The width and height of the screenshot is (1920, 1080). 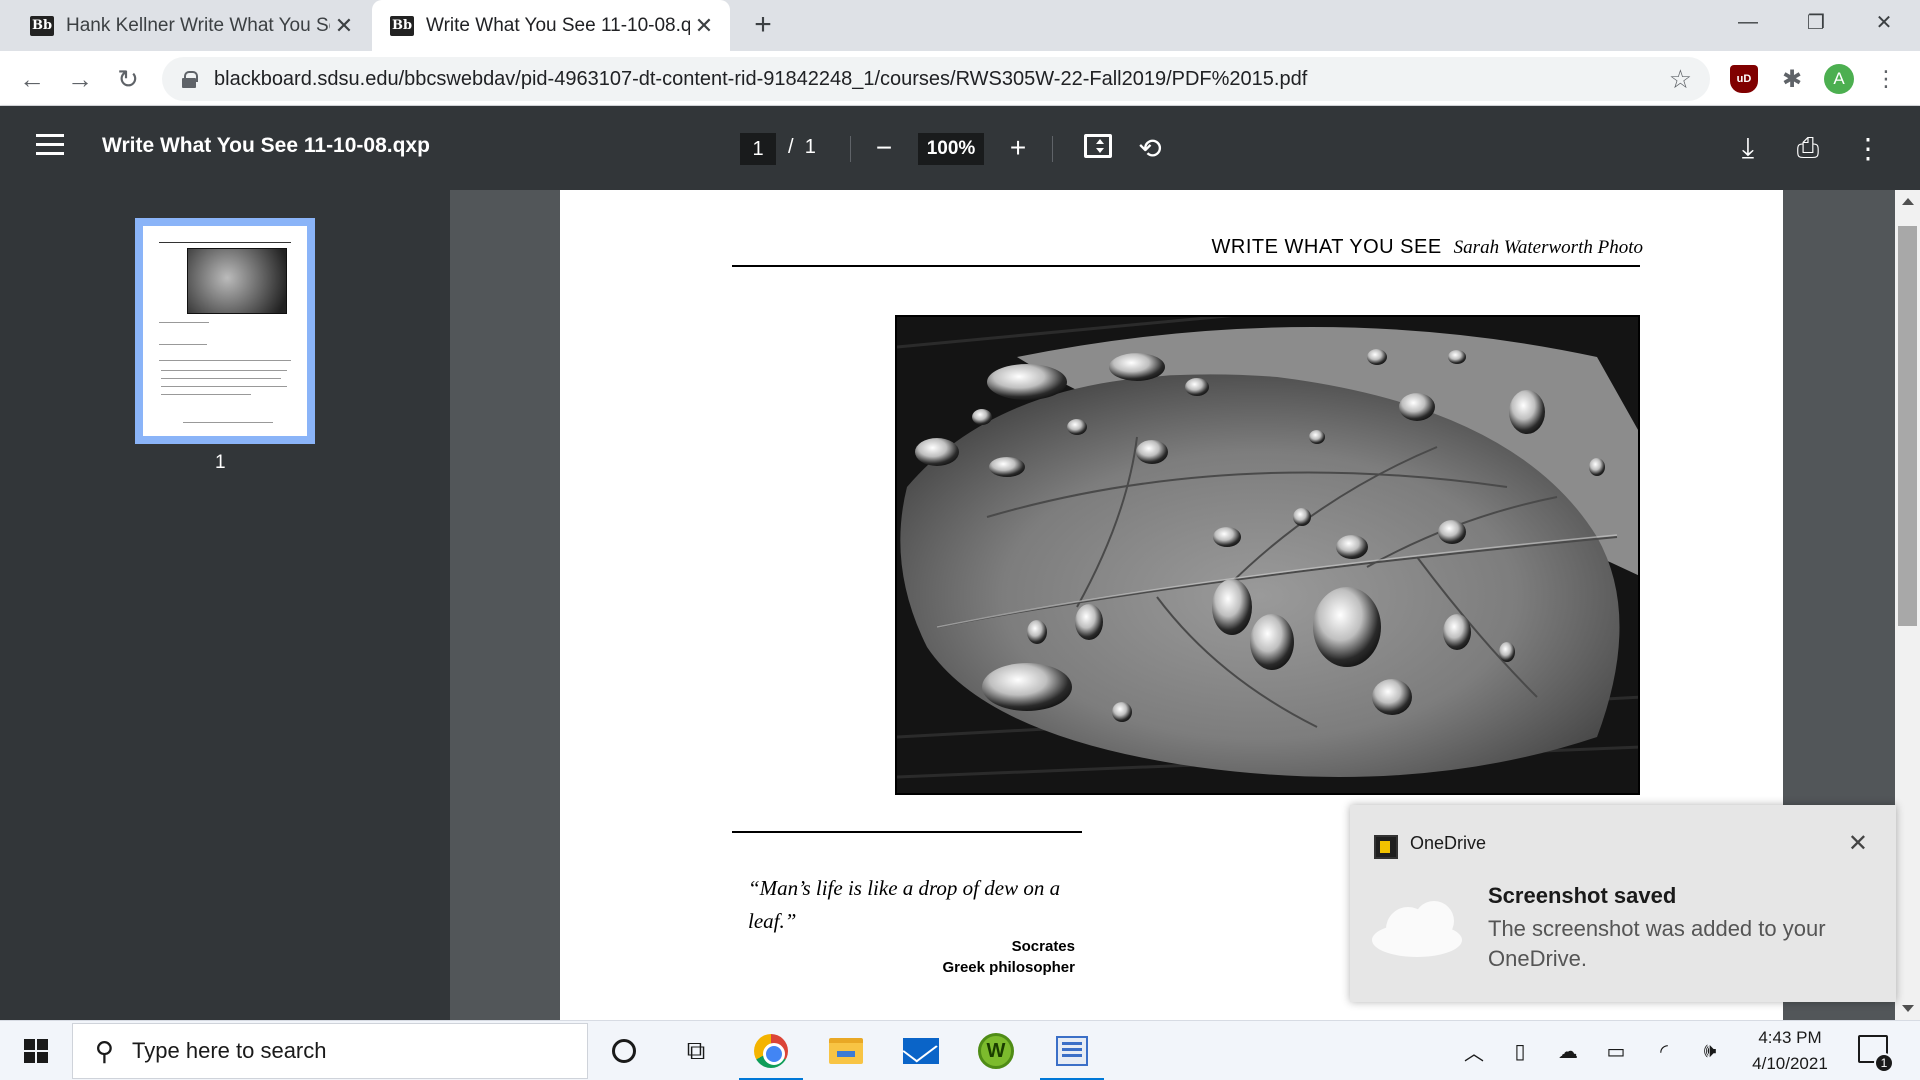 I want to click on new-tab-button: +, so click(x=763, y=24).